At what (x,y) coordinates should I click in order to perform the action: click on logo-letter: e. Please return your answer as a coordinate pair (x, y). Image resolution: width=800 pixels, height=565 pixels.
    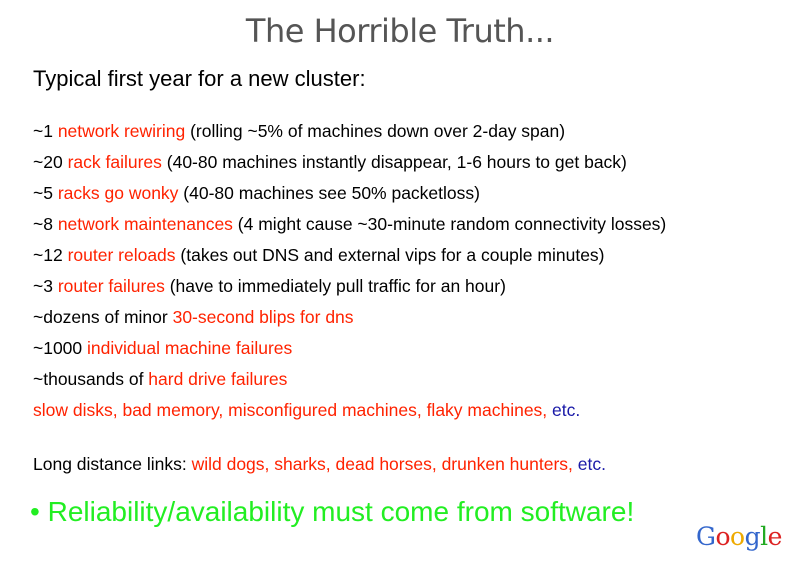
    Looking at the image, I should click on (775, 536).